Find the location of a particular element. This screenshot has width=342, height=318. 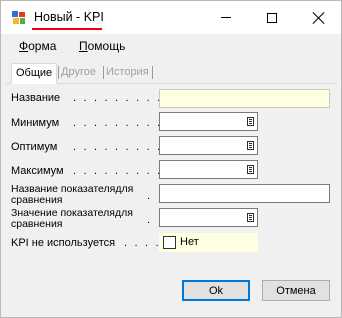

compare-name-input is located at coordinates (244, 193).